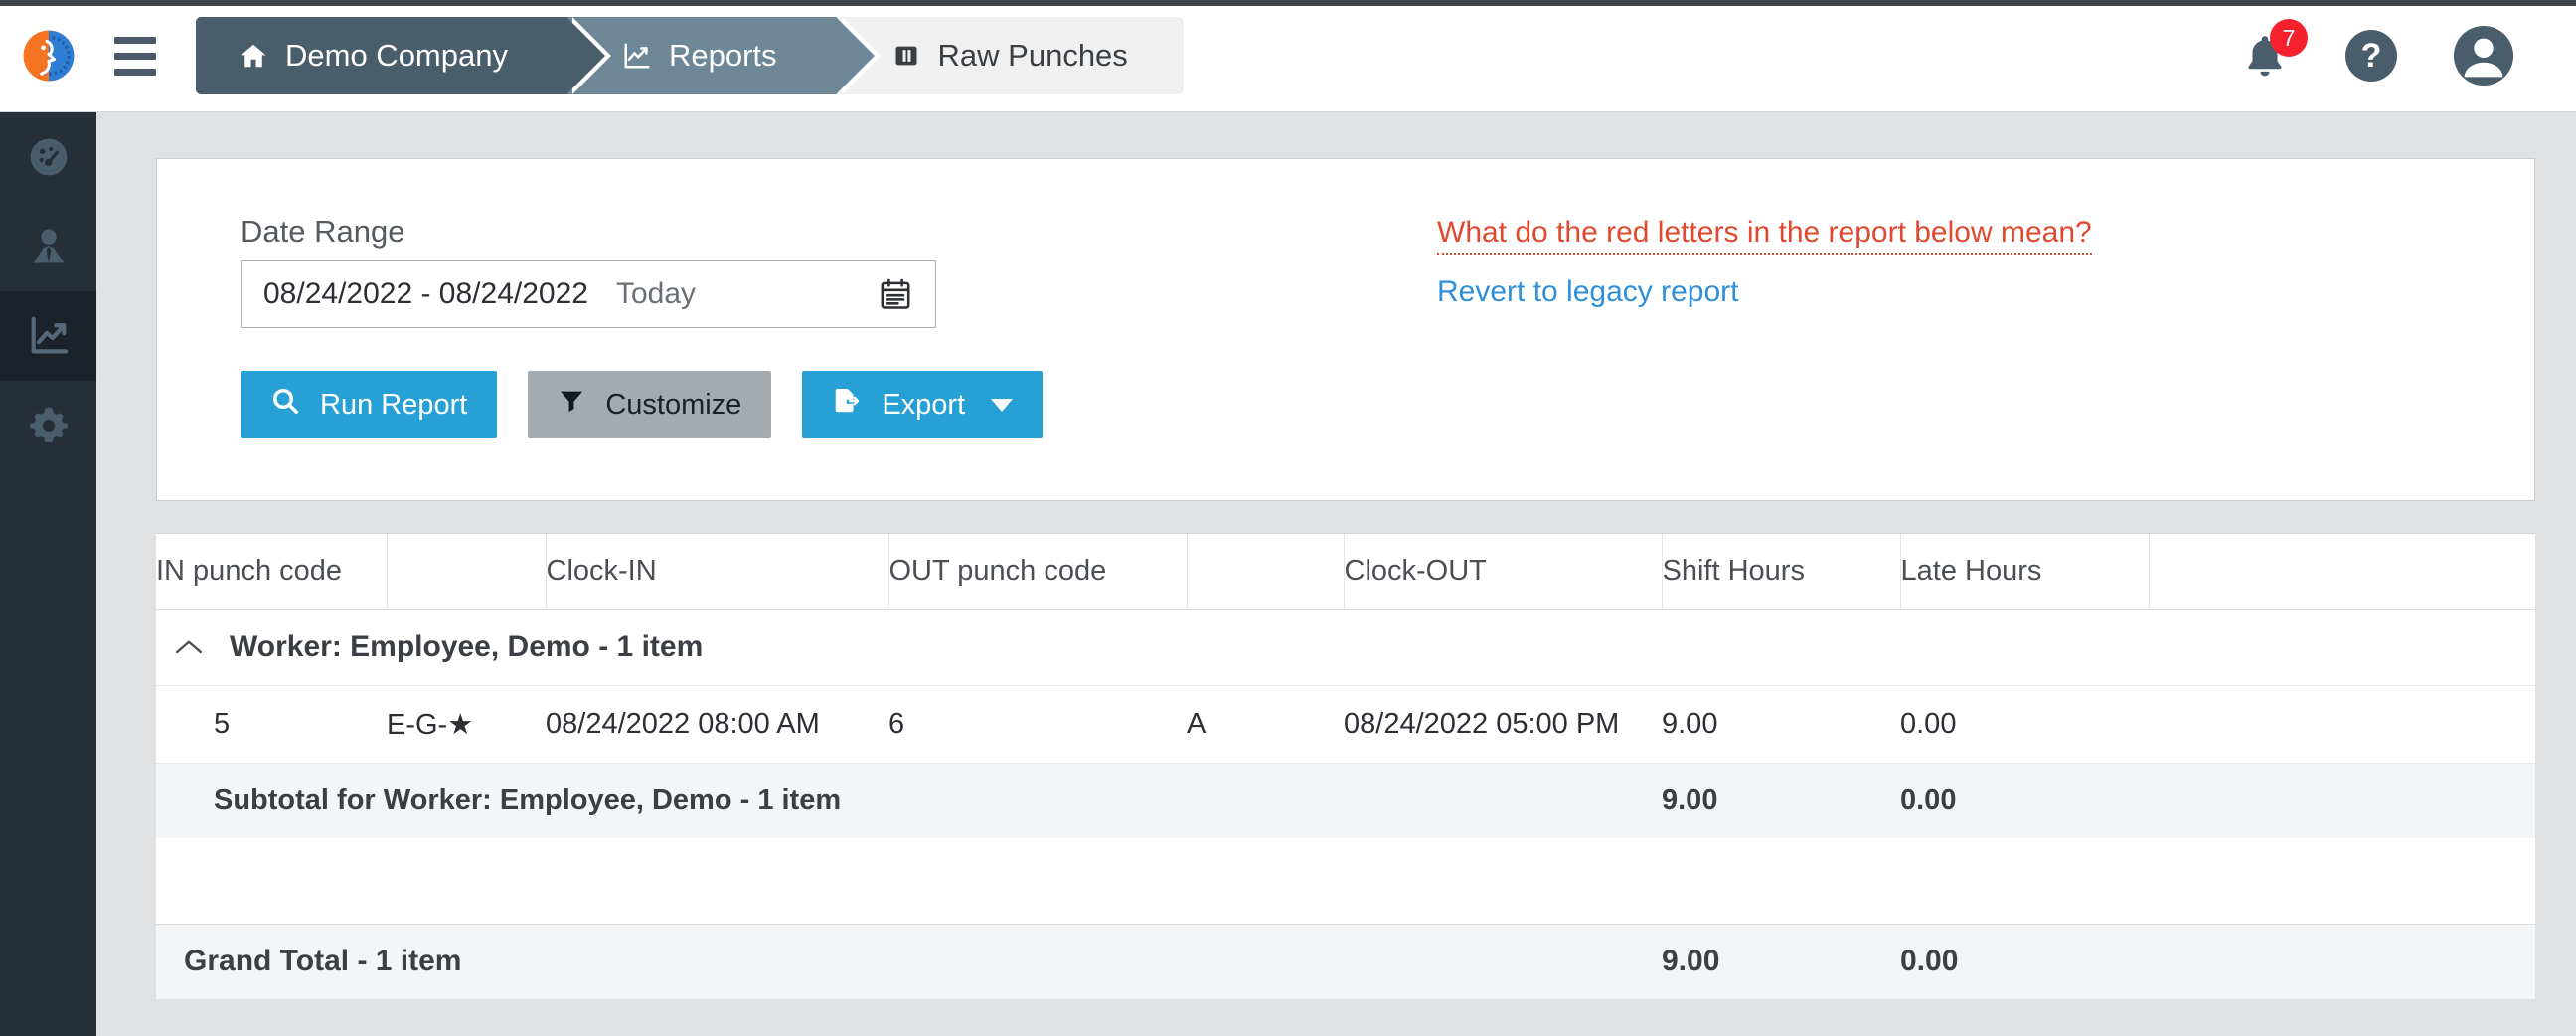 Image resolution: width=2576 pixels, height=1036 pixels. I want to click on sidebar-item-dashboard, so click(48, 157).